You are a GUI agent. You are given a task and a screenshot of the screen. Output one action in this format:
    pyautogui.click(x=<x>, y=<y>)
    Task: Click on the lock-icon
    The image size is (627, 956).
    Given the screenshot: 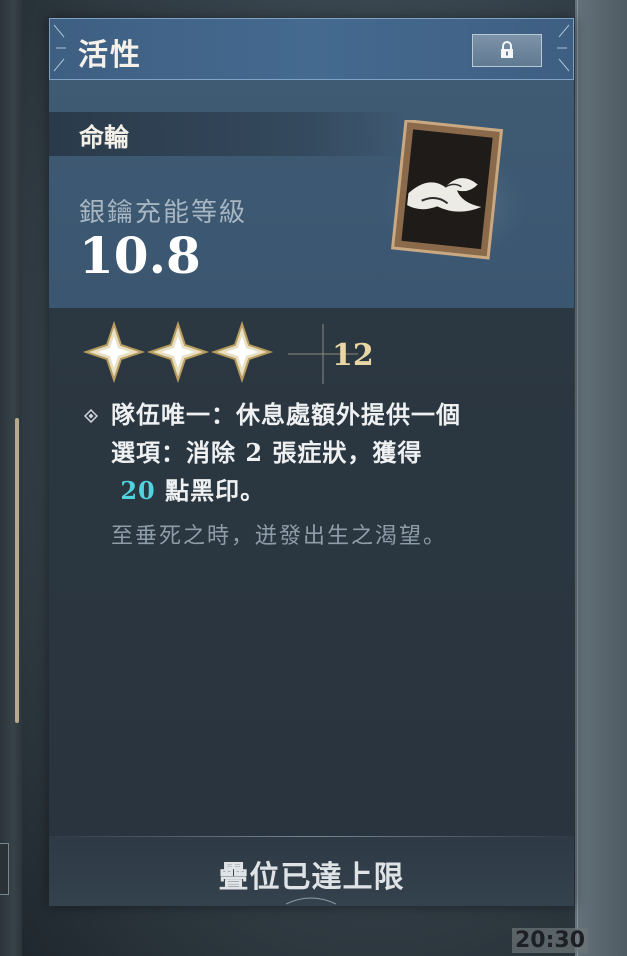 What is the action you would take?
    pyautogui.click(x=507, y=49)
    